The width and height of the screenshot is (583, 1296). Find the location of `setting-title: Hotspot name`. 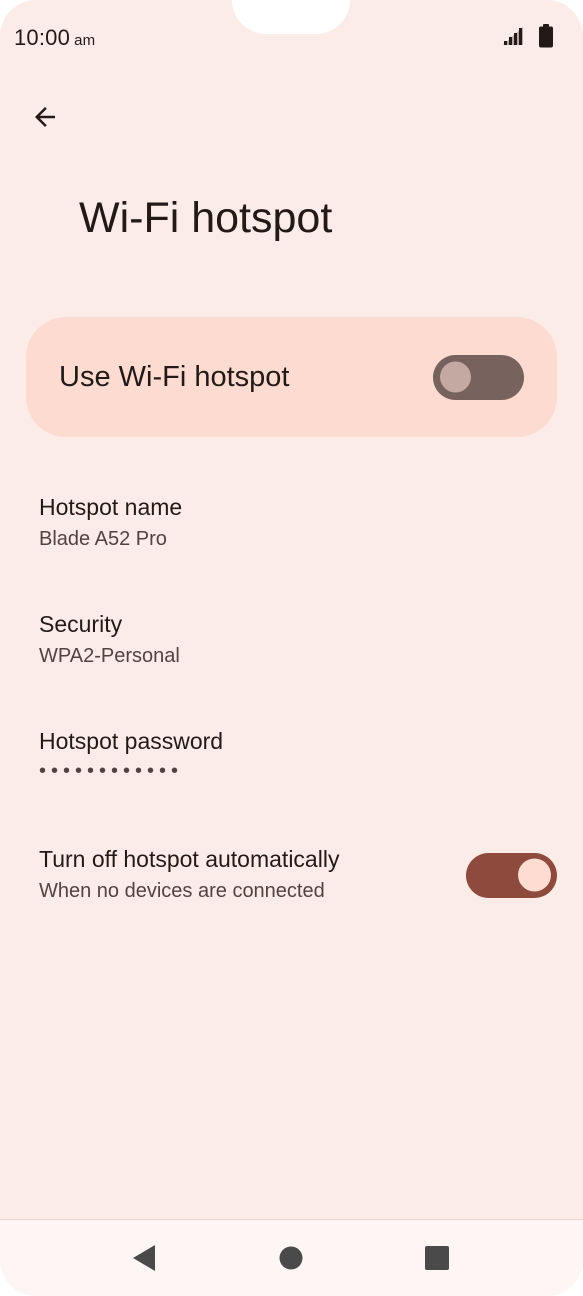

setting-title: Hotspot name is located at coordinates (111, 507).